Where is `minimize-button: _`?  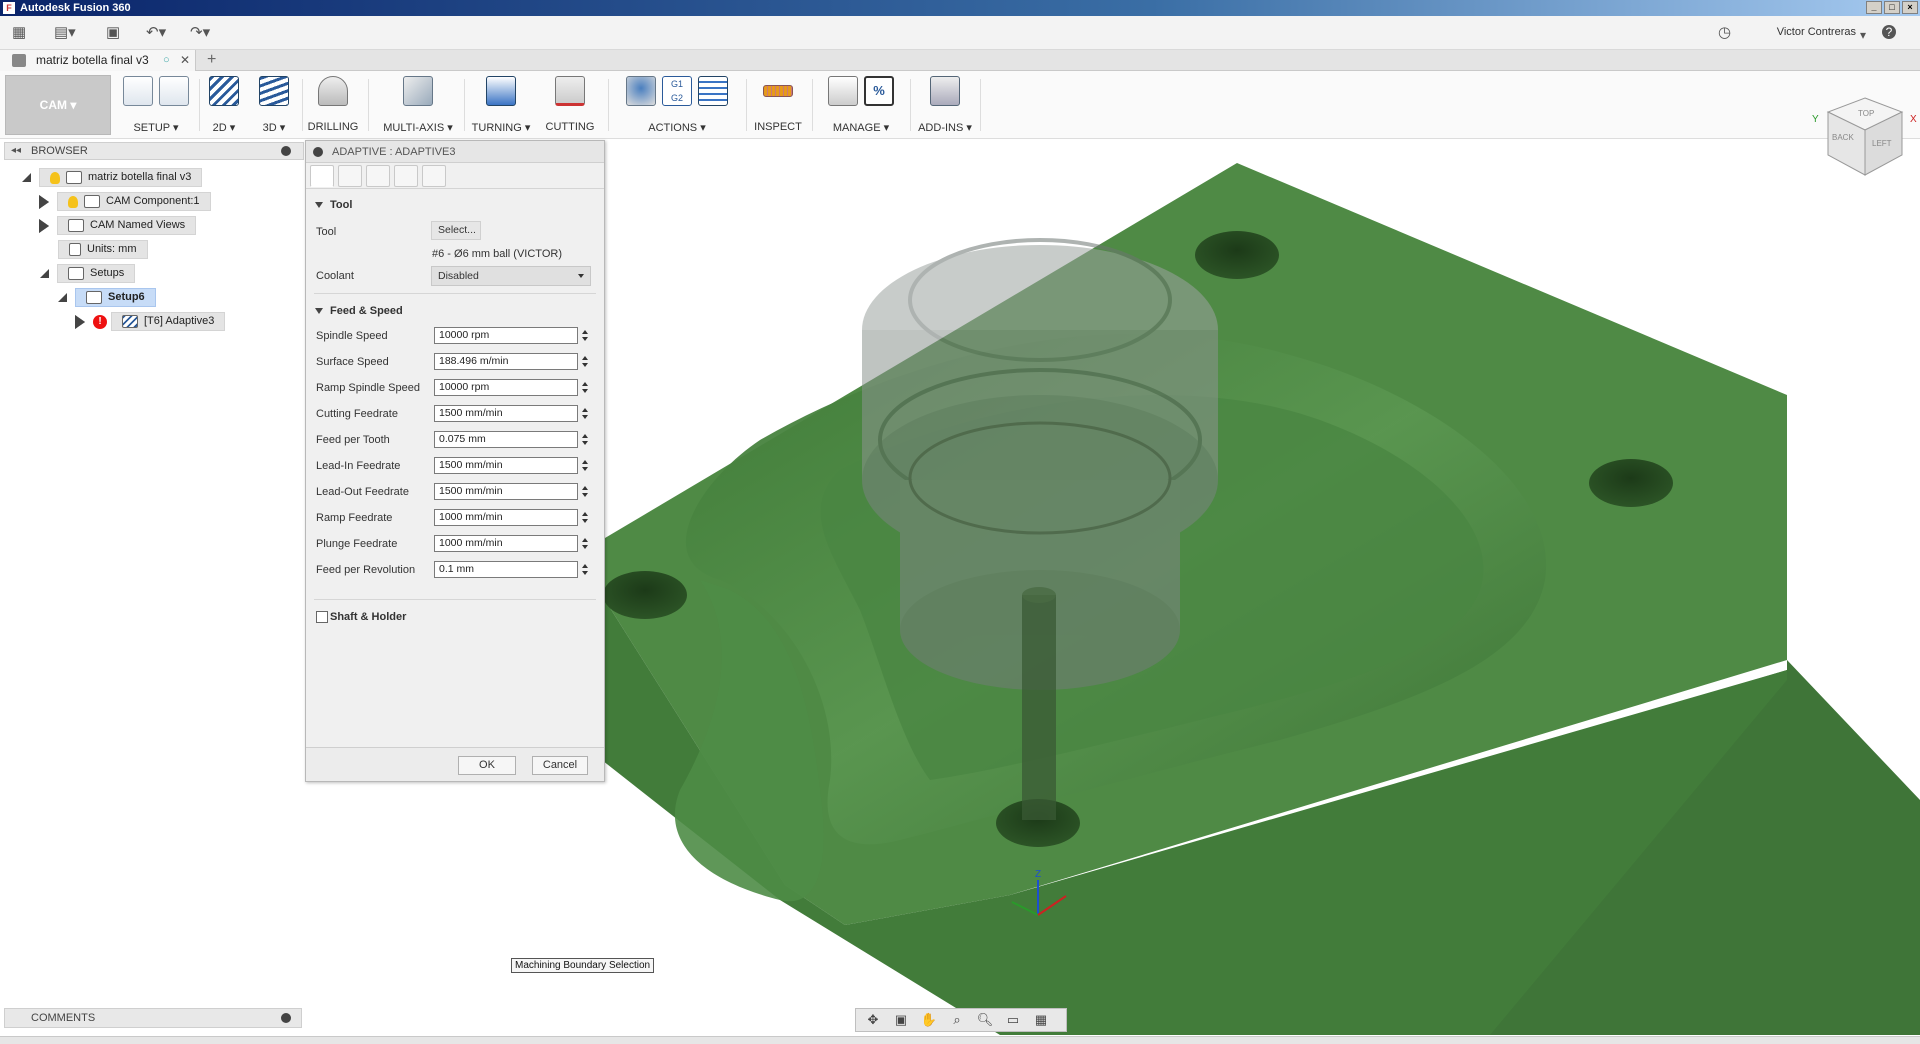 minimize-button: _ is located at coordinates (1874, 7).